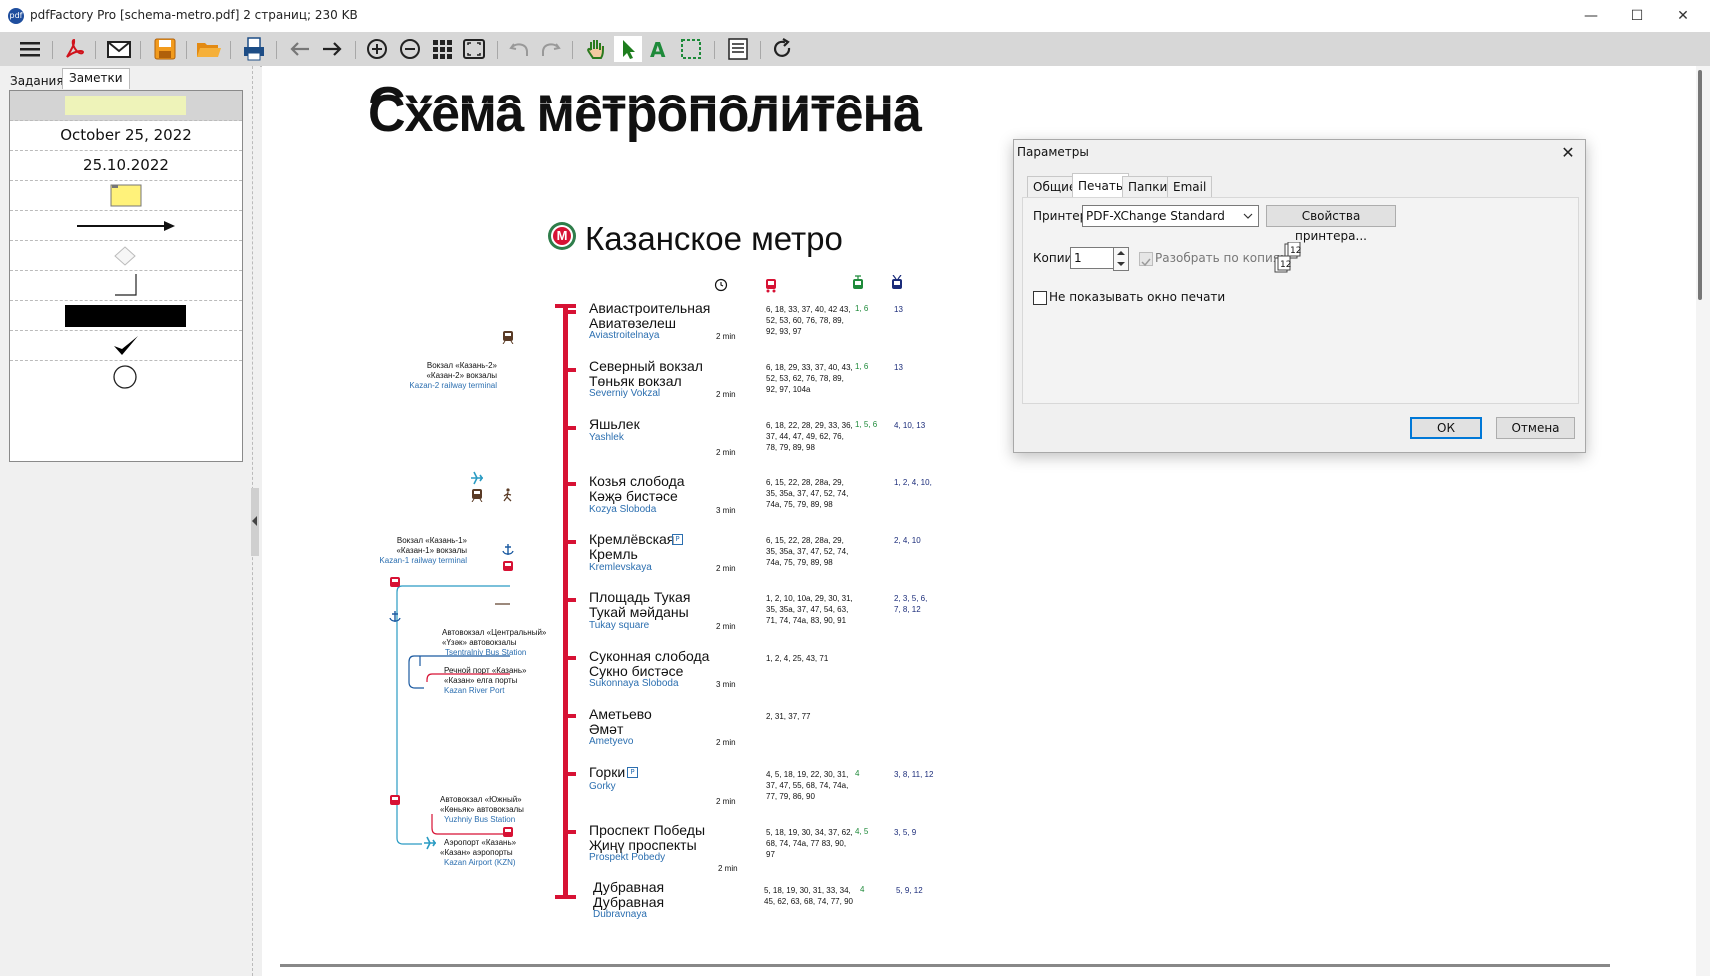 This screenshot has height=976, width=1710. I want to click on connection-airport-title: Аэропорт «Казань», so click(480, 842).